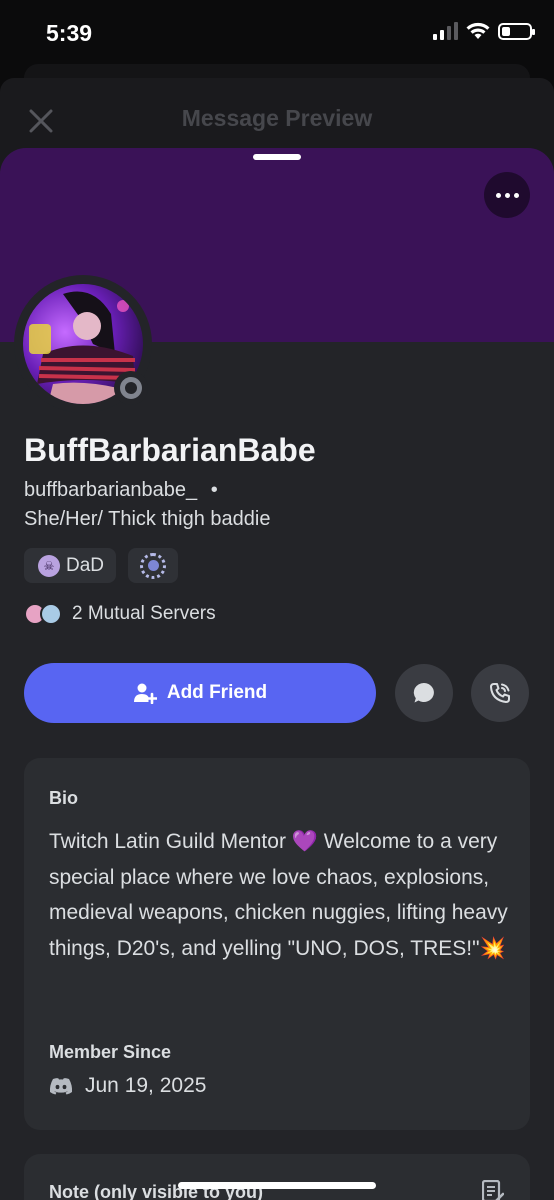  I want to click on laurel-badge, so click(153, 565).